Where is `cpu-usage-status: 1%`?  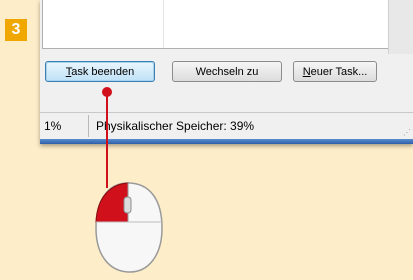 cpu-usage-status: 1% is located at coordinates (53, 126).